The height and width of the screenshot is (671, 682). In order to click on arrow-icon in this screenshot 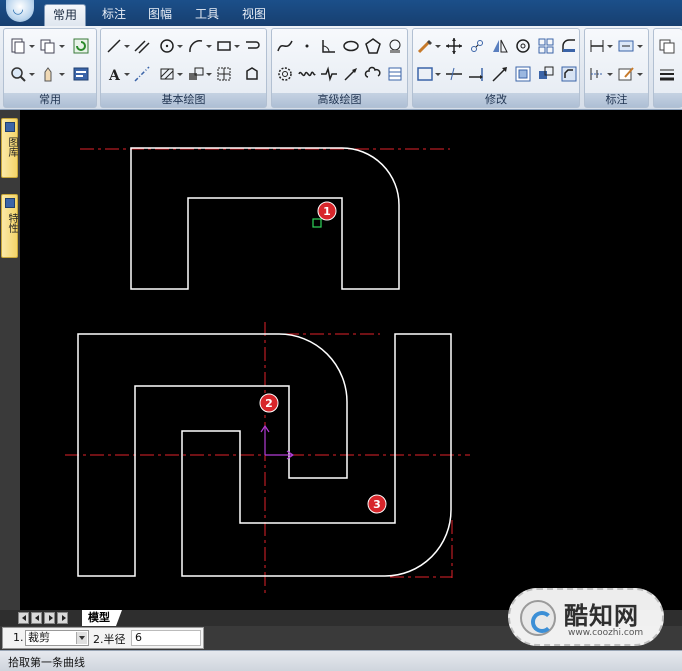, I will do `click(351, 74)`.